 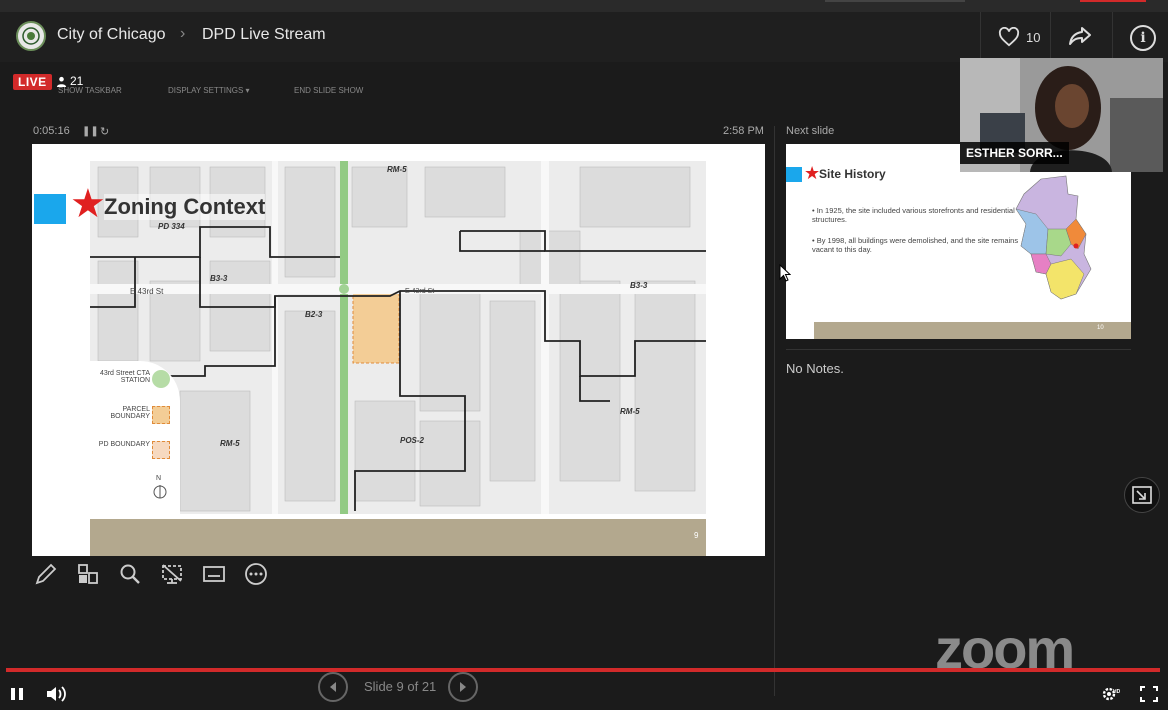 I want to click on next-slide-button, so click(x=463, y=687).